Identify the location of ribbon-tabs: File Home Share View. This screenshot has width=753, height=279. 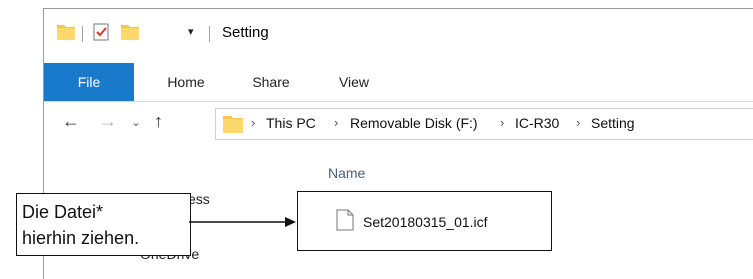
(398, 82).